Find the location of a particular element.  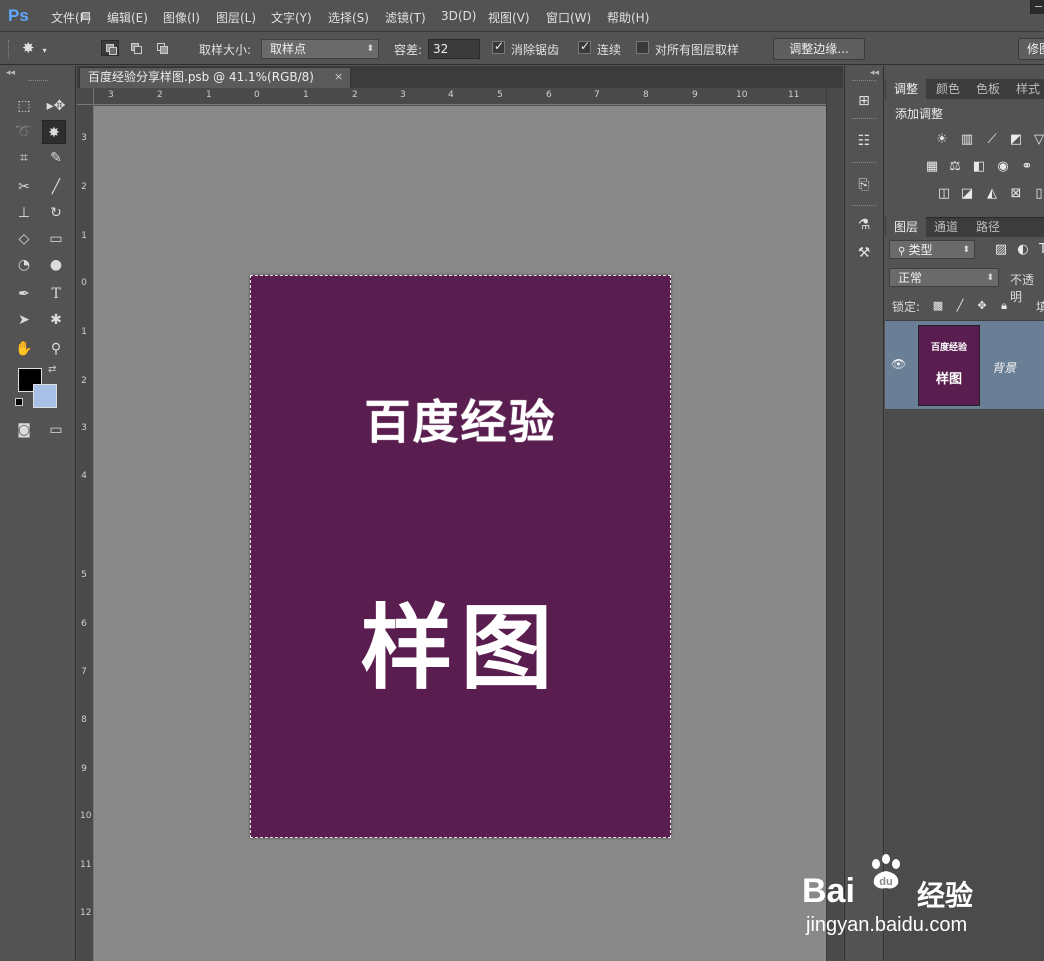

filter-adjustment-icon: ◐ is located at coordinates (1023, 250).